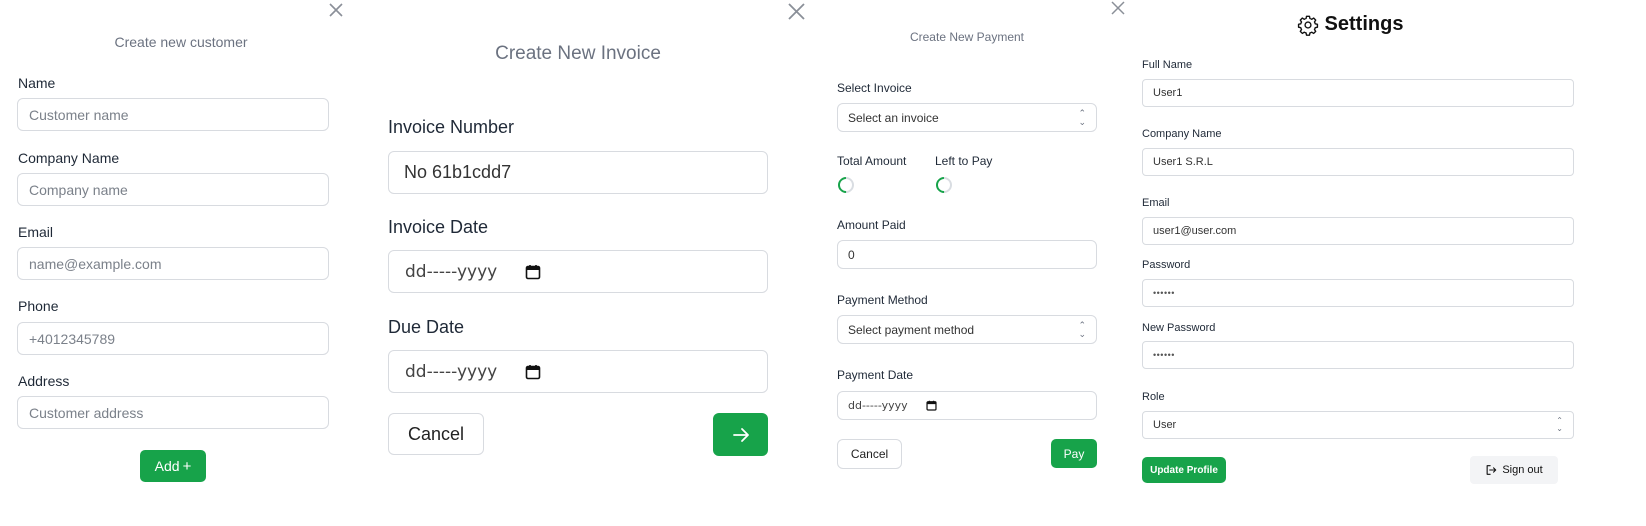 The width and height of the screenshot is (1646, 526). Describe the element at coordinates (1358, 293) in the screenshot. I see `password-input: ••••••` at that location.